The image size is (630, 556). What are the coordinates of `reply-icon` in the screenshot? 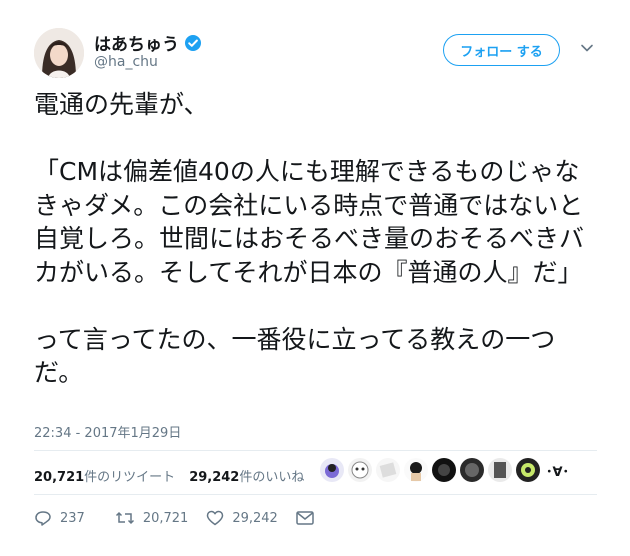 It's located at (43, 518).